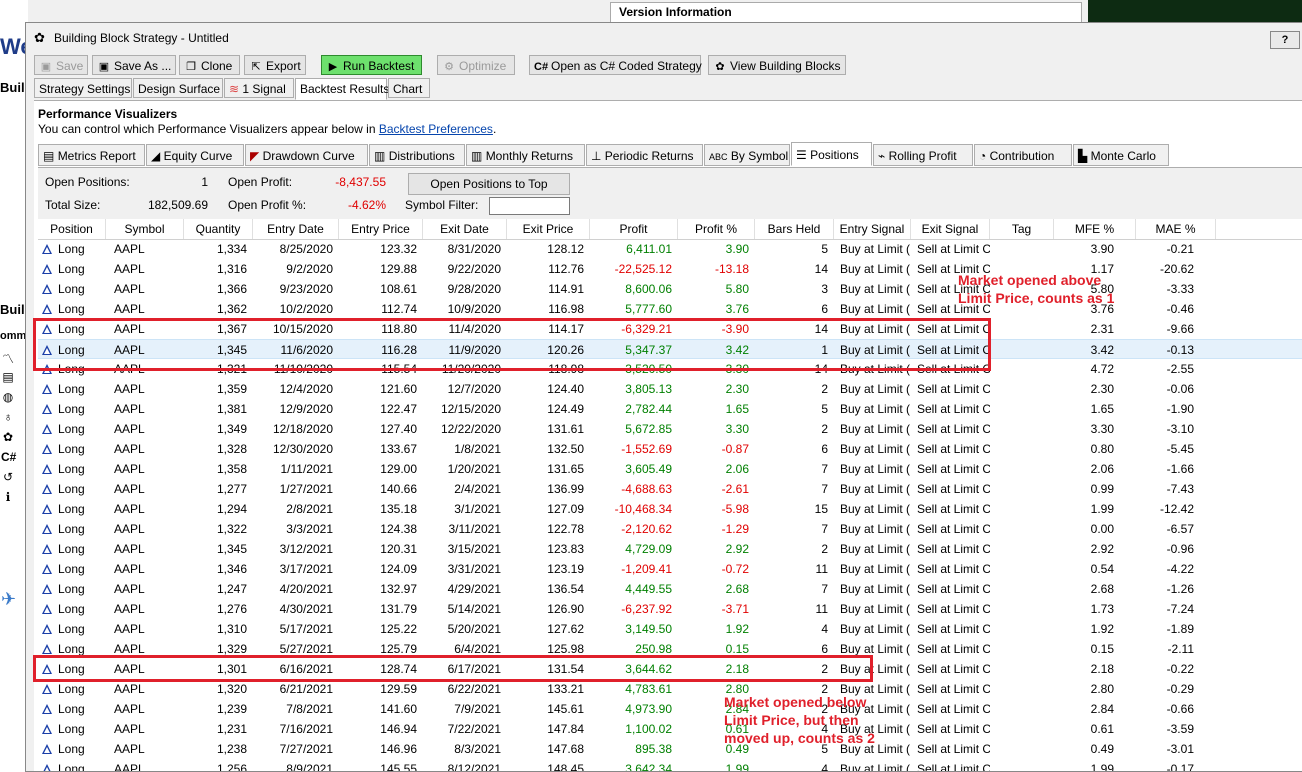 The width and height of the screenshot is (1302, 772). What do you see at coordinates (71, 409) in the screenshot?
I see `position-text: Long` at bounding box center [71, 409].